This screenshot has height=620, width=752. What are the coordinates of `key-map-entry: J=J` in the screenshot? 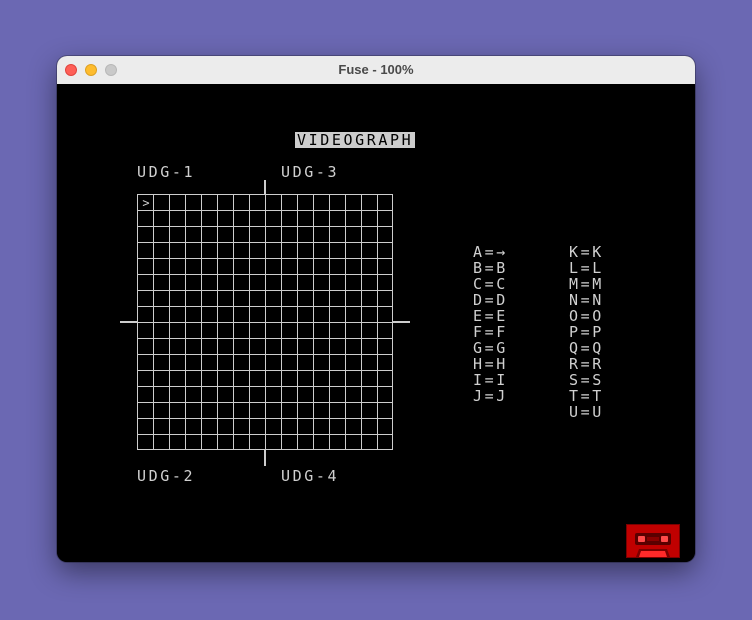 It's located at (490, 396).